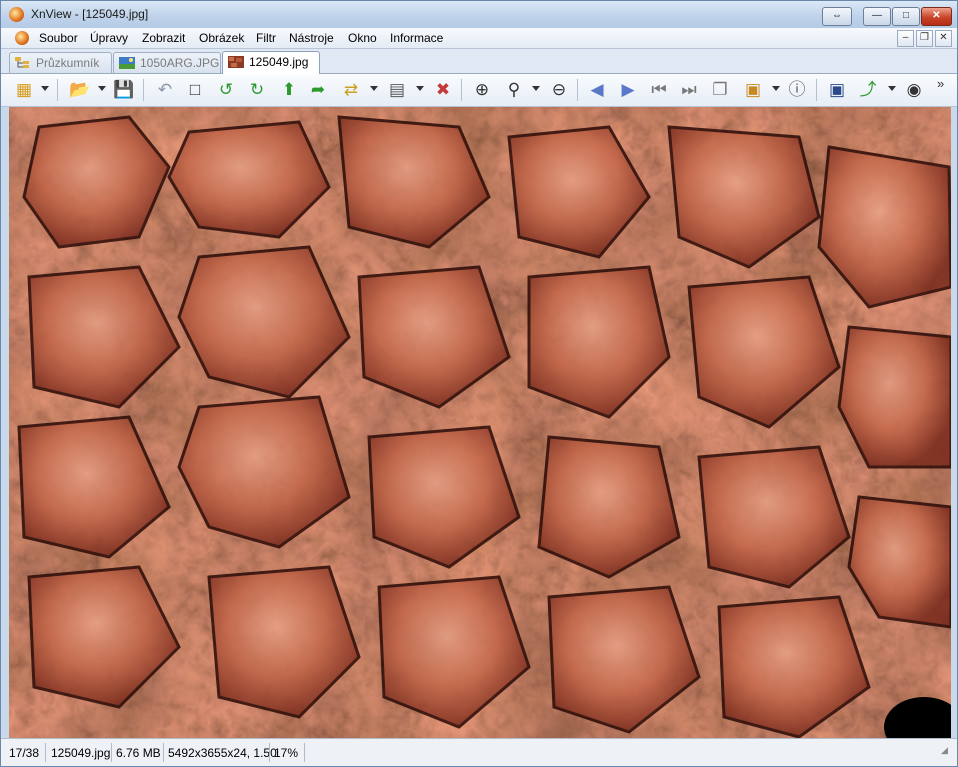  Describe the element at coordinates (22, 62) in the screenshot. I see `browser-tree-icon` at that location.